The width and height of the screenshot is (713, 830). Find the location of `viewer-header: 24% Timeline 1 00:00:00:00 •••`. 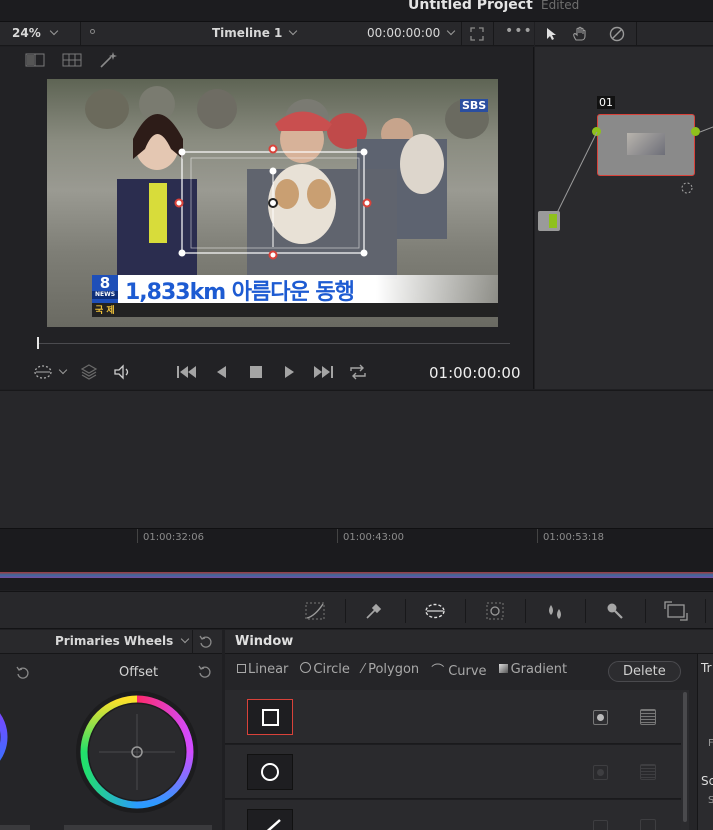

viewer-header: 24% Timeline 1 00:00:00:00 ••• is located at coordinates (267, 34).